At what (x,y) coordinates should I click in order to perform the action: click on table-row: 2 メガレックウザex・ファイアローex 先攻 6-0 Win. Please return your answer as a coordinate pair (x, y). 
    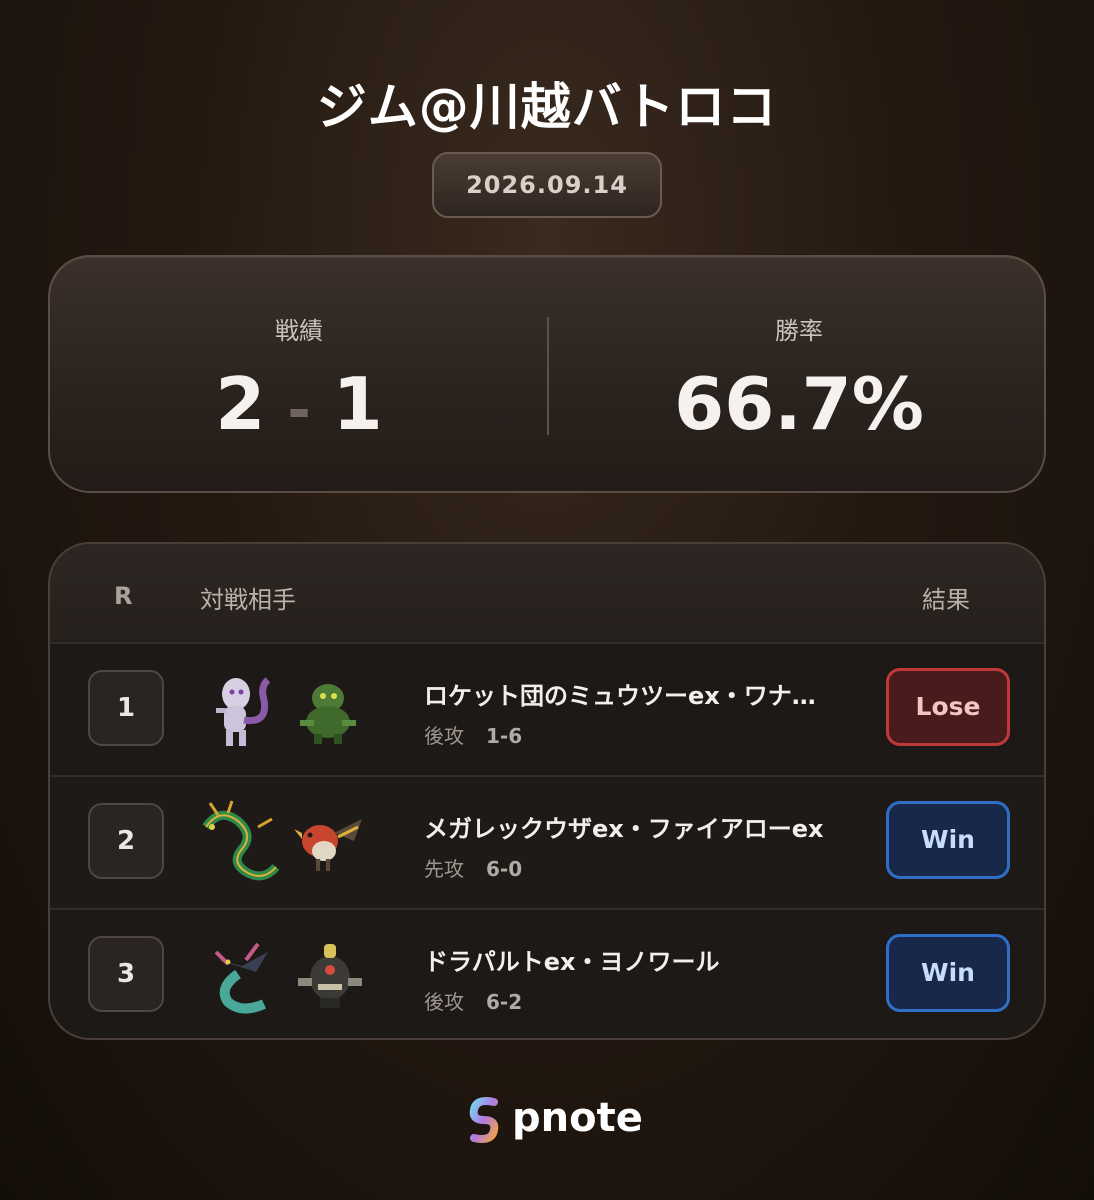
    Looking at the image, I should click on (547, 841).